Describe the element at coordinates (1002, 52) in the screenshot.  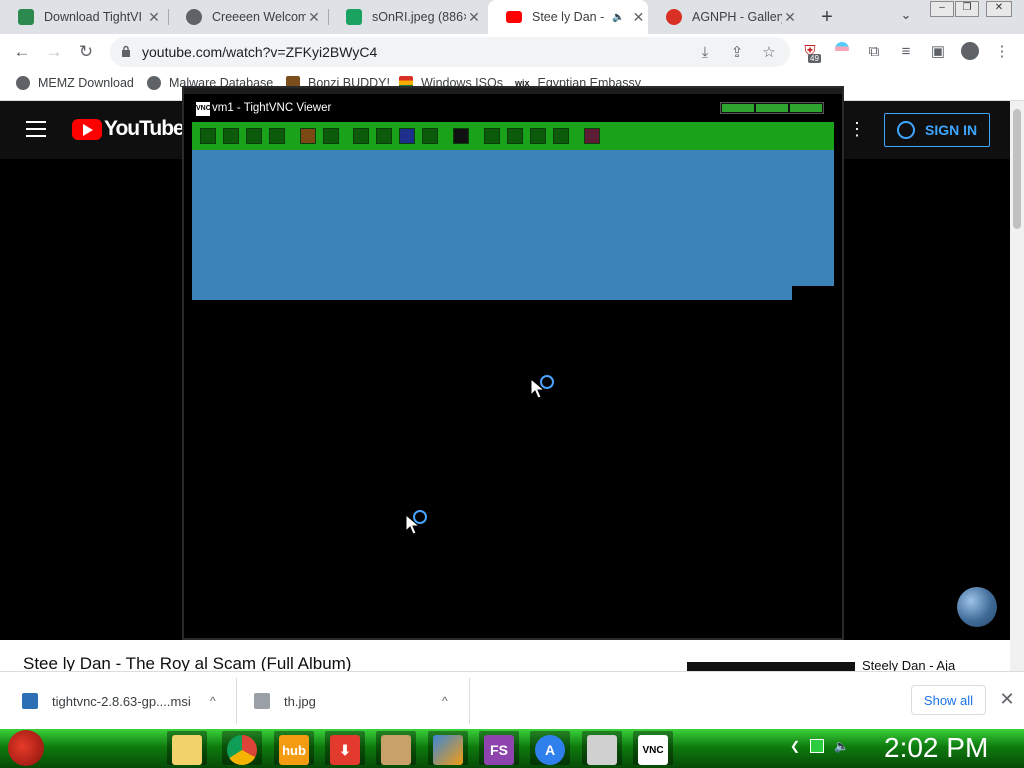
I see `chrome-menu-icon: ⋮` at that location.